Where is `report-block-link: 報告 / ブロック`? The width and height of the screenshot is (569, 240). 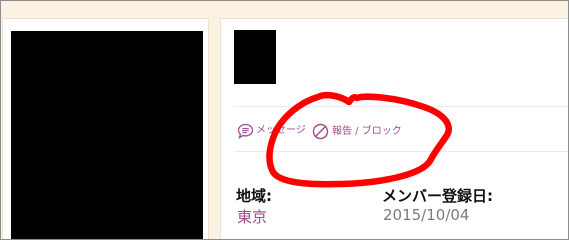 report-block-link: 報告 / ブロック is located at coordinates (357, 131).